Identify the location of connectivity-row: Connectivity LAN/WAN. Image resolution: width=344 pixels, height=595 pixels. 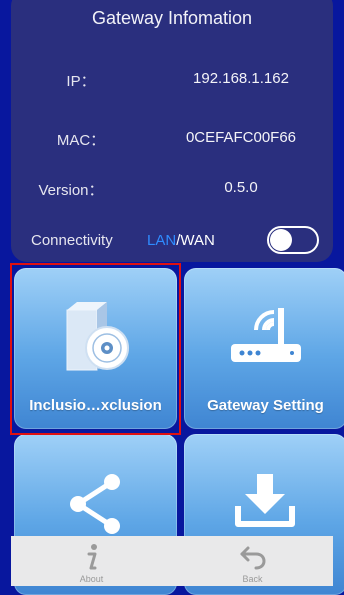
(172, 241).